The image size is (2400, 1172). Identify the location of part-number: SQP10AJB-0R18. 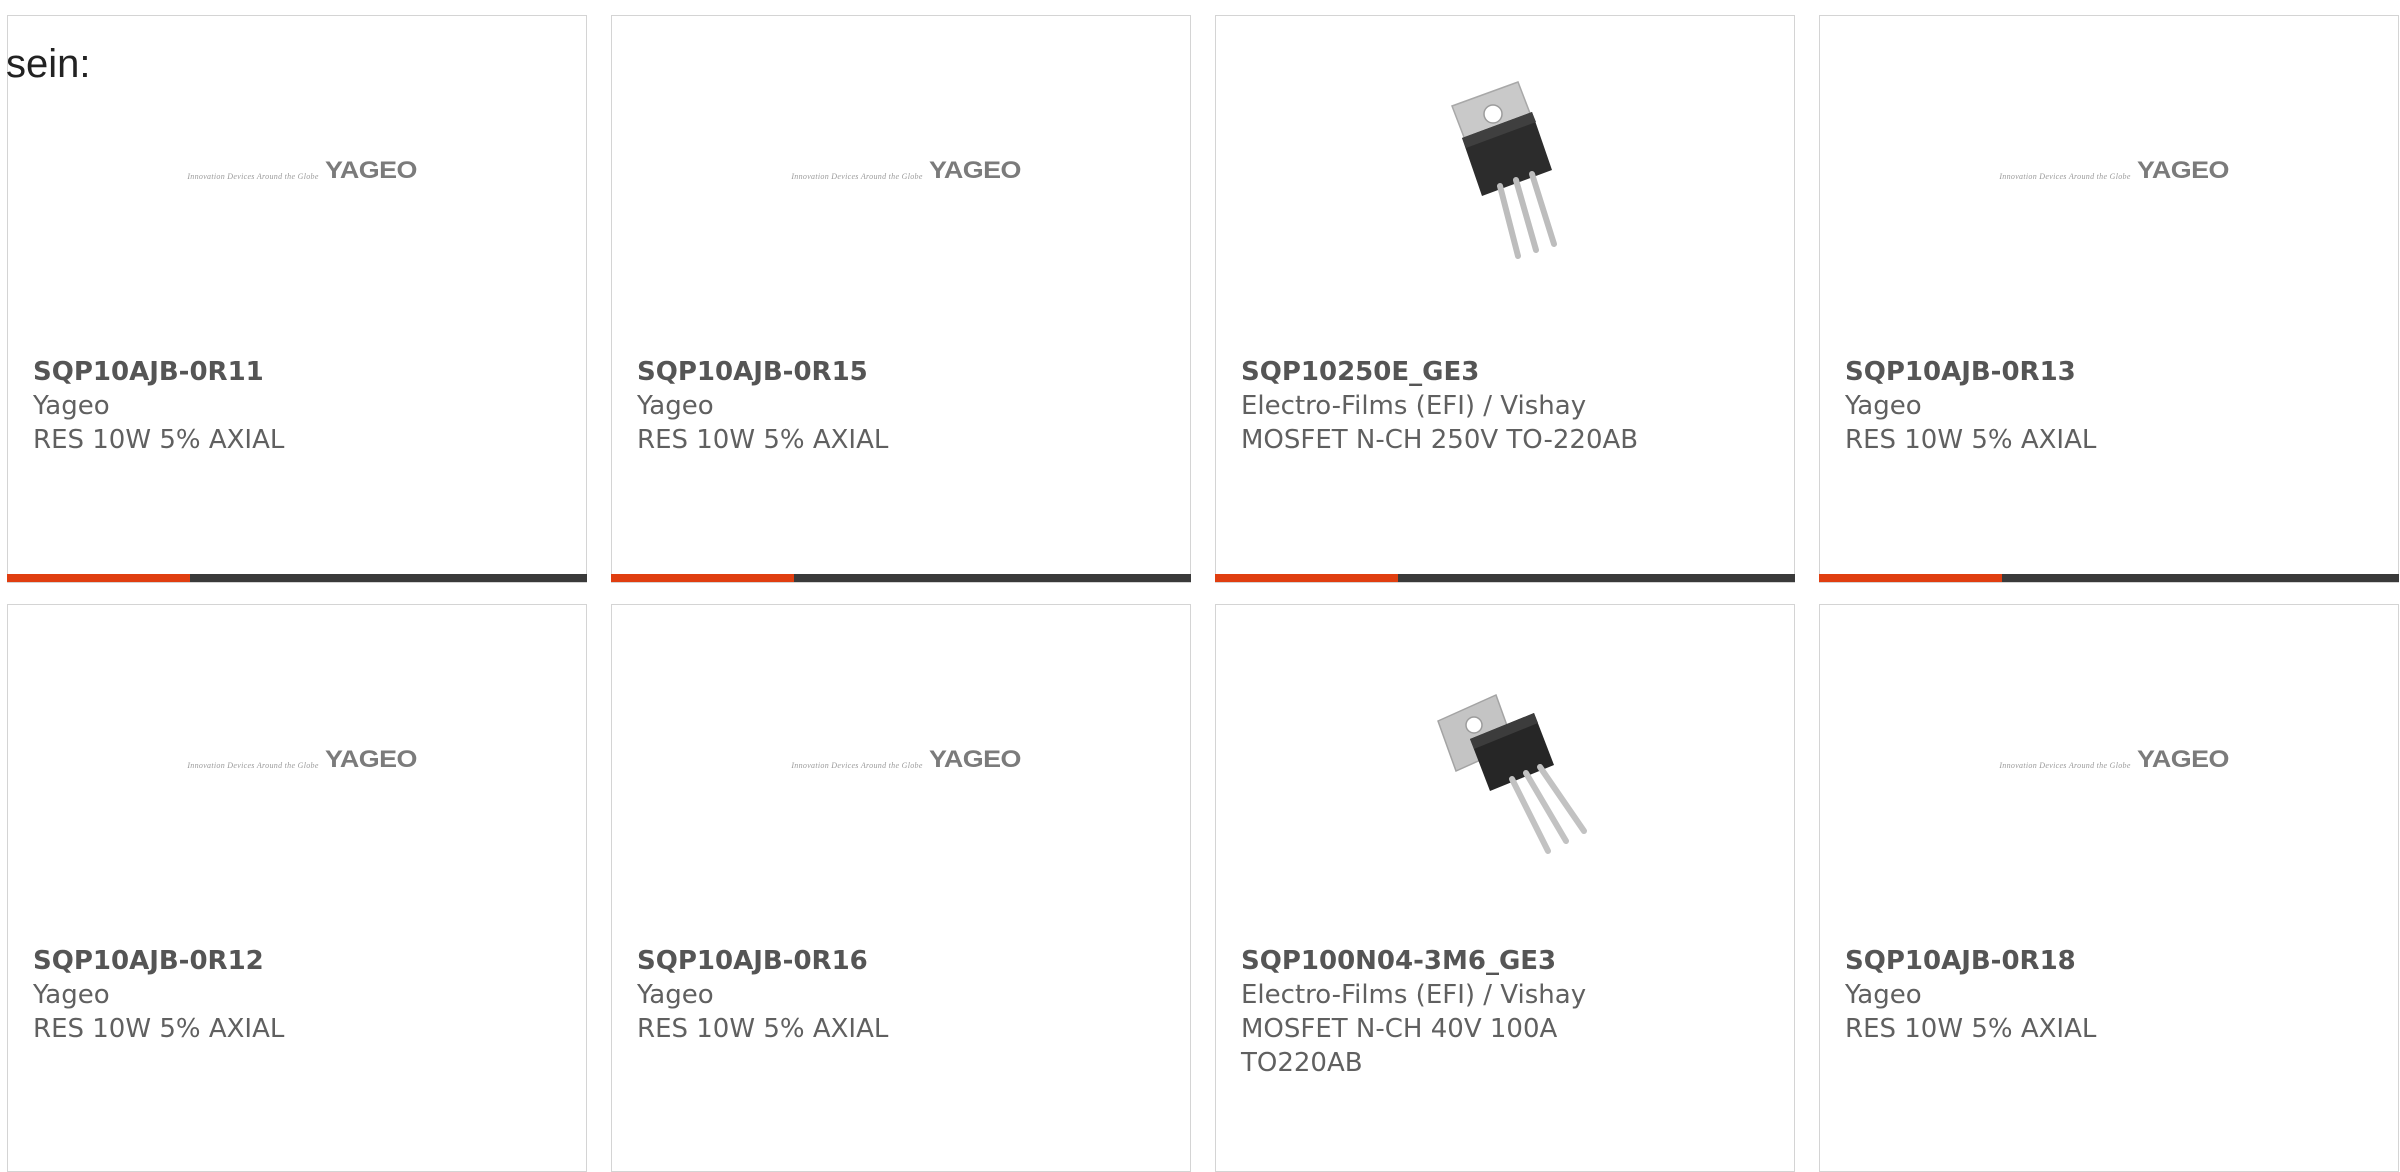
(2111, 961).